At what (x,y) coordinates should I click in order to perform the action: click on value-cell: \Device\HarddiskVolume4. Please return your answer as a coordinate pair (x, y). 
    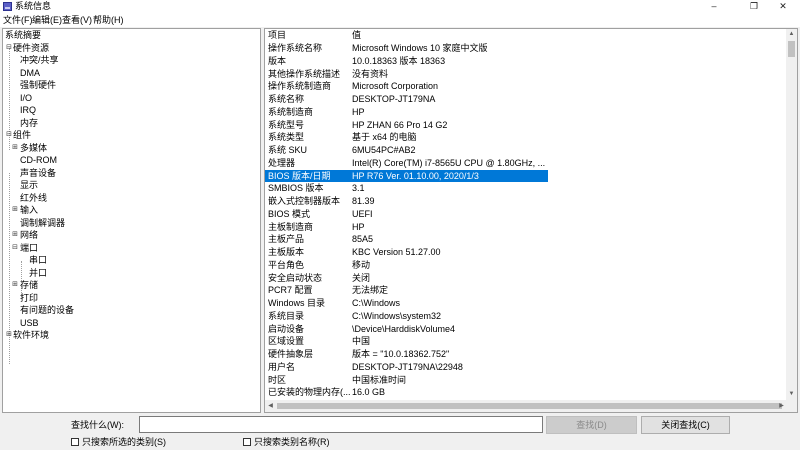
    Looking at the image, I should click on (404, 328).